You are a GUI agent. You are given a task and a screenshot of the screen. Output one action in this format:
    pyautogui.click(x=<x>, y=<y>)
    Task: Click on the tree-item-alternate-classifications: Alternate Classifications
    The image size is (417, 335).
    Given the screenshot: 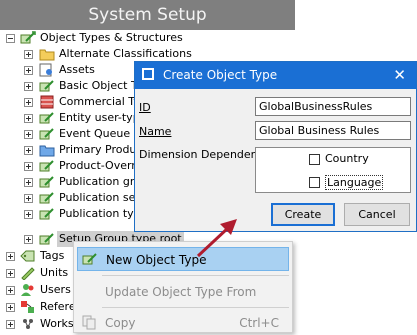 What is the action you would take?
    pyautogui.click(x=150, y=54)
    